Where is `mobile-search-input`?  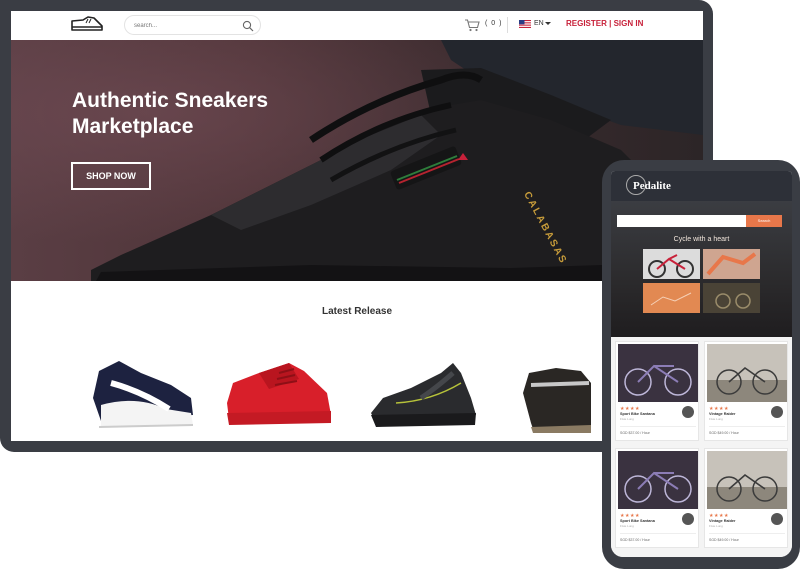
mobile-search-input is located at coordinates (681, 221).